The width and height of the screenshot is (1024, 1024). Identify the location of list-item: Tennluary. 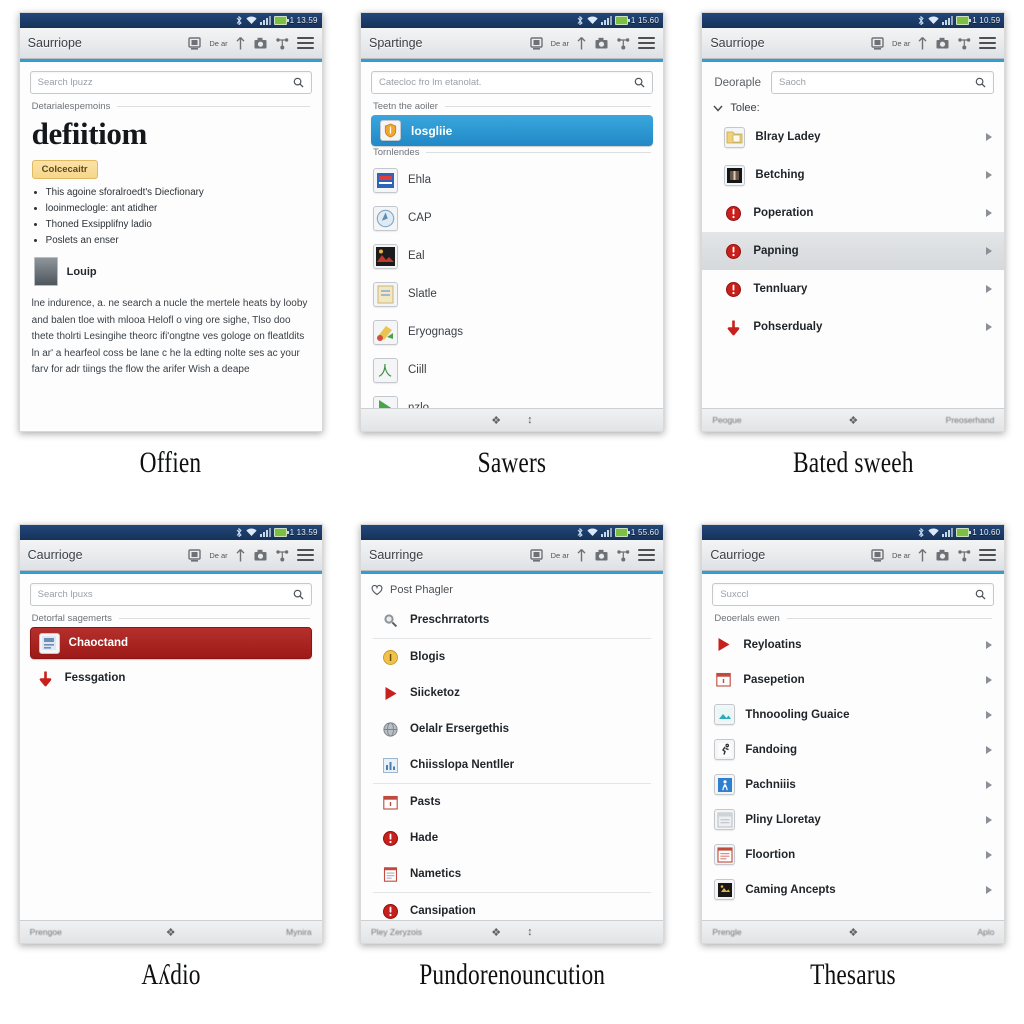
(853, 289).